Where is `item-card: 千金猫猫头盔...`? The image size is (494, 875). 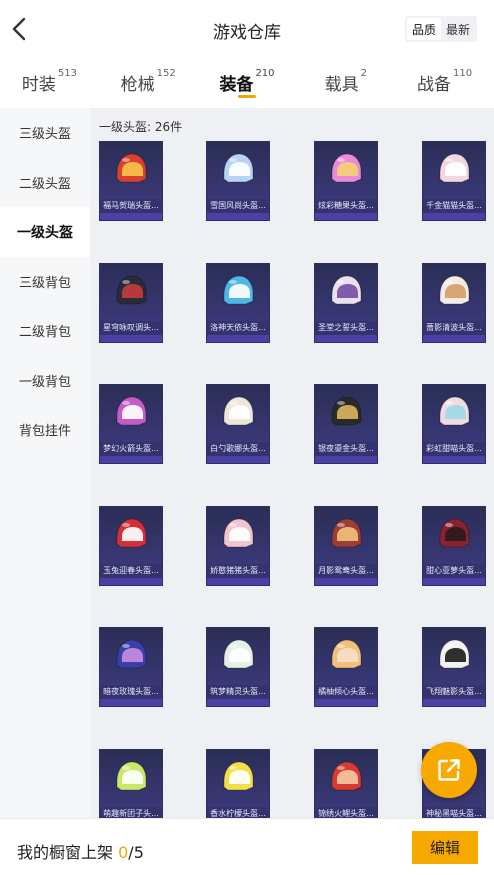 item-card: 千金猫猫头盔... is located at coordinates (454, 181).